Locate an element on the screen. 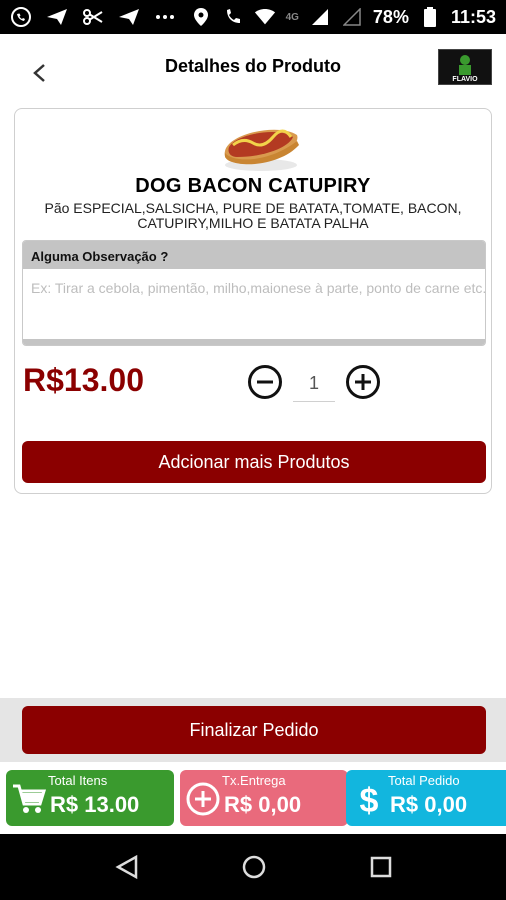 This screenshot has width=506, height=900. total-items-box: Total Itens R$ 13.00 is located at coordinates (90, 798).